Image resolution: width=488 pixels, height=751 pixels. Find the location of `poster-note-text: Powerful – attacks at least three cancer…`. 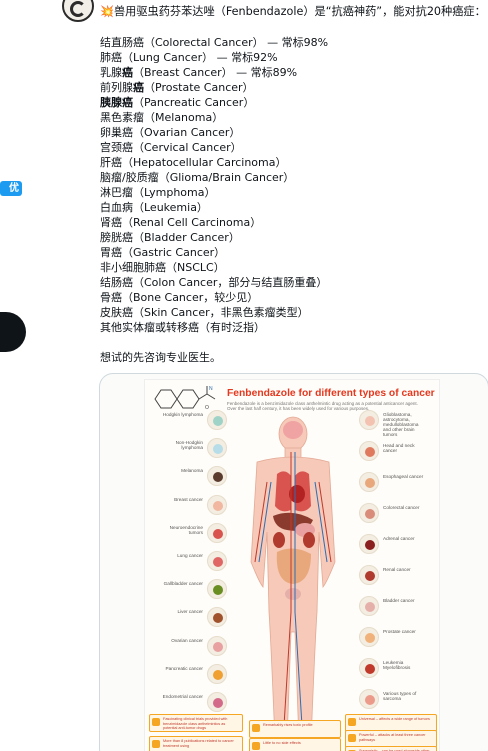

poster-note-text: Powerful – attacks at least three cancer… is located at coordinates (392, 737).